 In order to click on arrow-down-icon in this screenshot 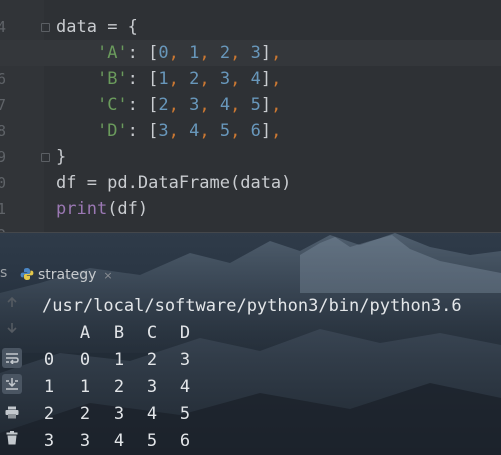, I will do `click(12, 328)`.